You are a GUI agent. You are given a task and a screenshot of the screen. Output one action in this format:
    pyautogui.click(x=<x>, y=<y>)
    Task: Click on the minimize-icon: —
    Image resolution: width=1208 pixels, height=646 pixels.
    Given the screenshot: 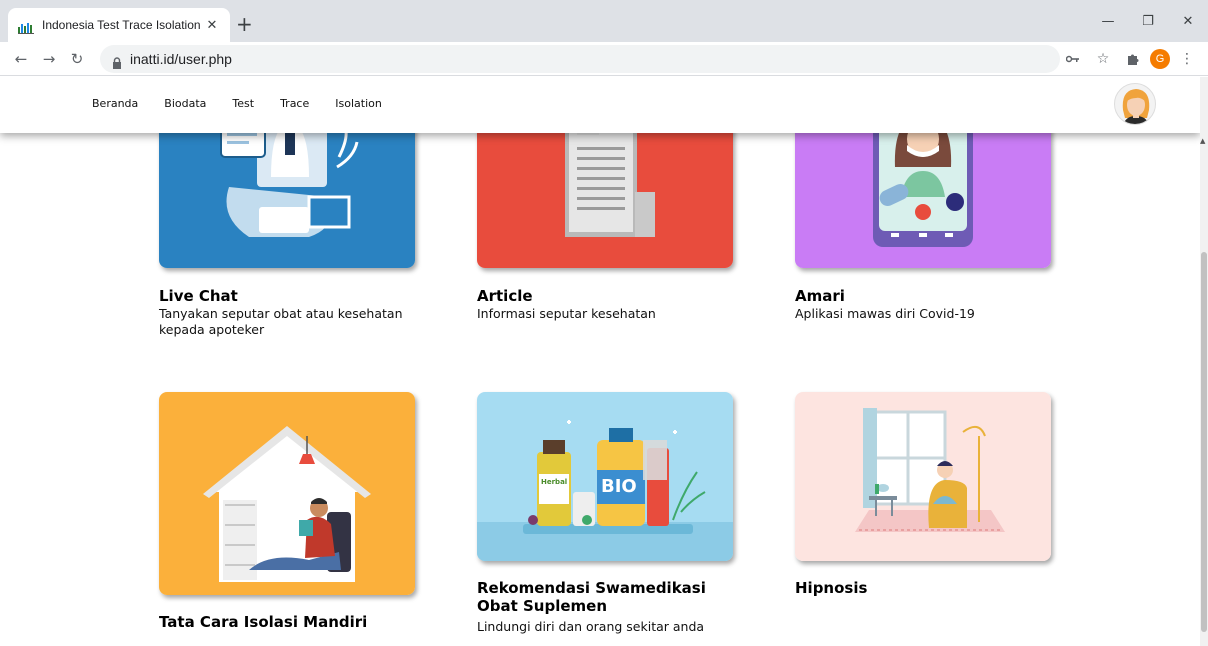 What is the action you would take?
    pyautogui.click(x=1108, y=21)
    